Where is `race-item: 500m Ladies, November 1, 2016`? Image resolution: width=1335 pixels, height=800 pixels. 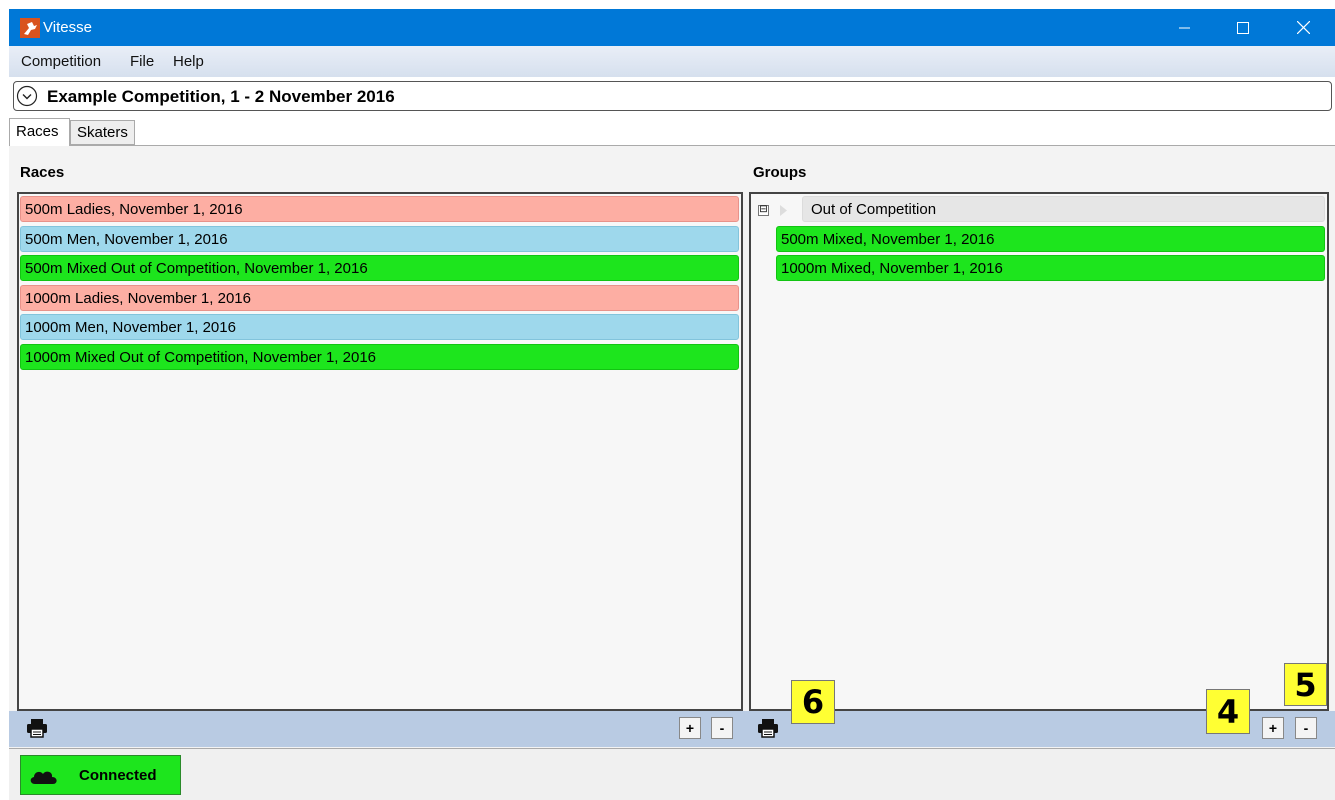 race-item: 500m Ladies, November 1, 2016 is located at coordinates (379, 209).